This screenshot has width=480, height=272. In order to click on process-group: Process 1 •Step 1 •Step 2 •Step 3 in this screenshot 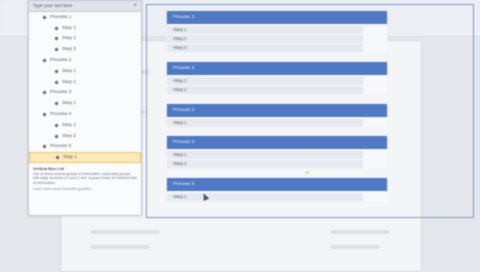, I will do `click(277, 32)`.